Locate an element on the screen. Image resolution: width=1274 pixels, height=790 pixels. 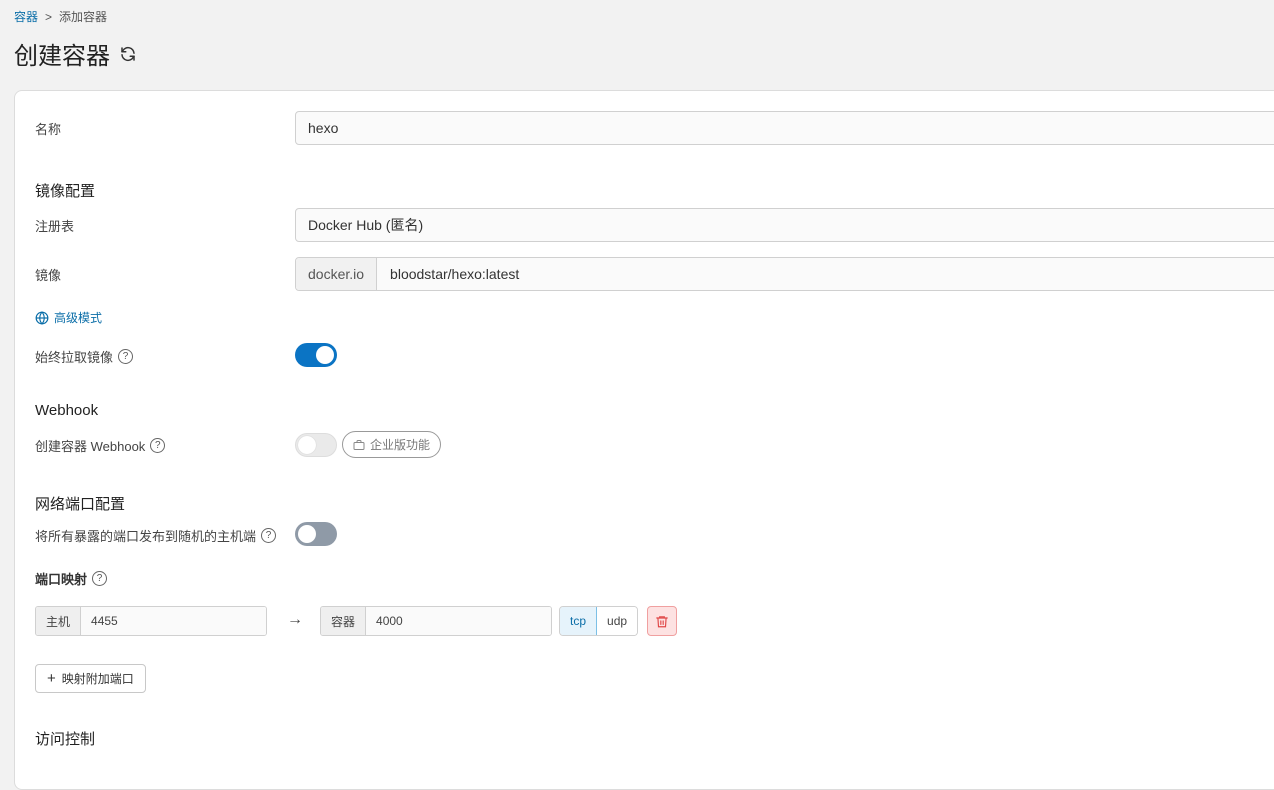
enterprise-feature-badge: 企业版功能 is located at coordinates (392, 444).